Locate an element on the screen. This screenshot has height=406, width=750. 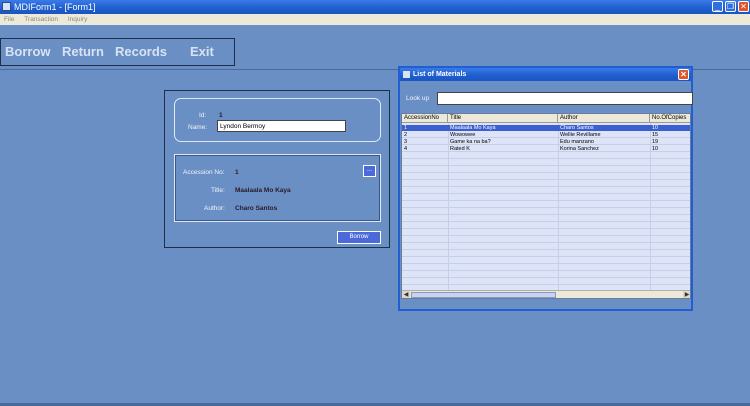
title-value: Maalaala Mo Kaya is located at coordinates (263, 190).